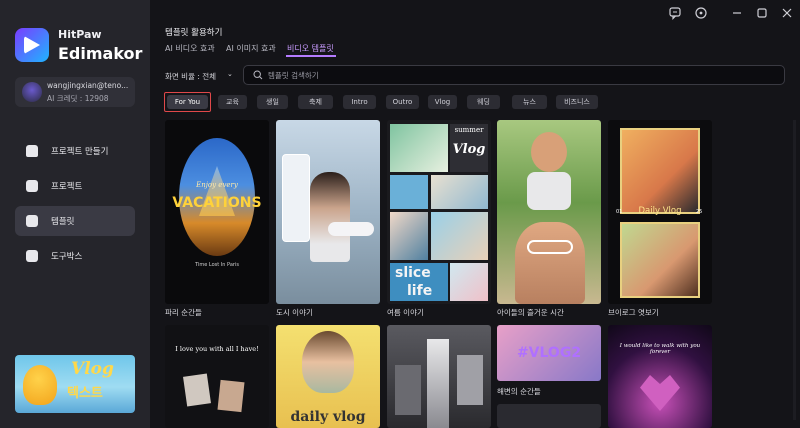 The width and height of the screenshot is (800, 428). Describe the element at coordinates (469, 130) in the screenshot. I see `overlay-top: summer` at that location.